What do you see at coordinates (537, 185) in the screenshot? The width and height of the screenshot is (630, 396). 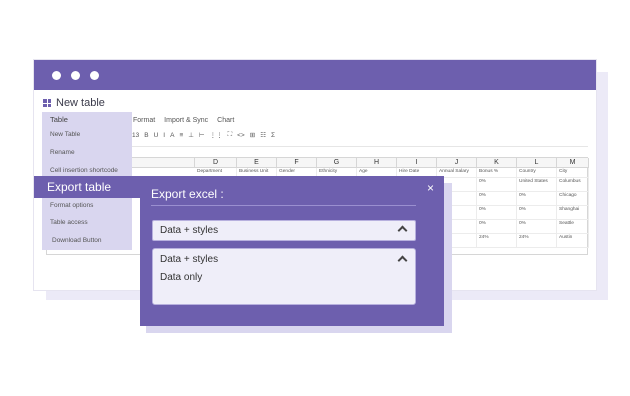 I see `table-cell: United States` at bounding box center [537, 185].